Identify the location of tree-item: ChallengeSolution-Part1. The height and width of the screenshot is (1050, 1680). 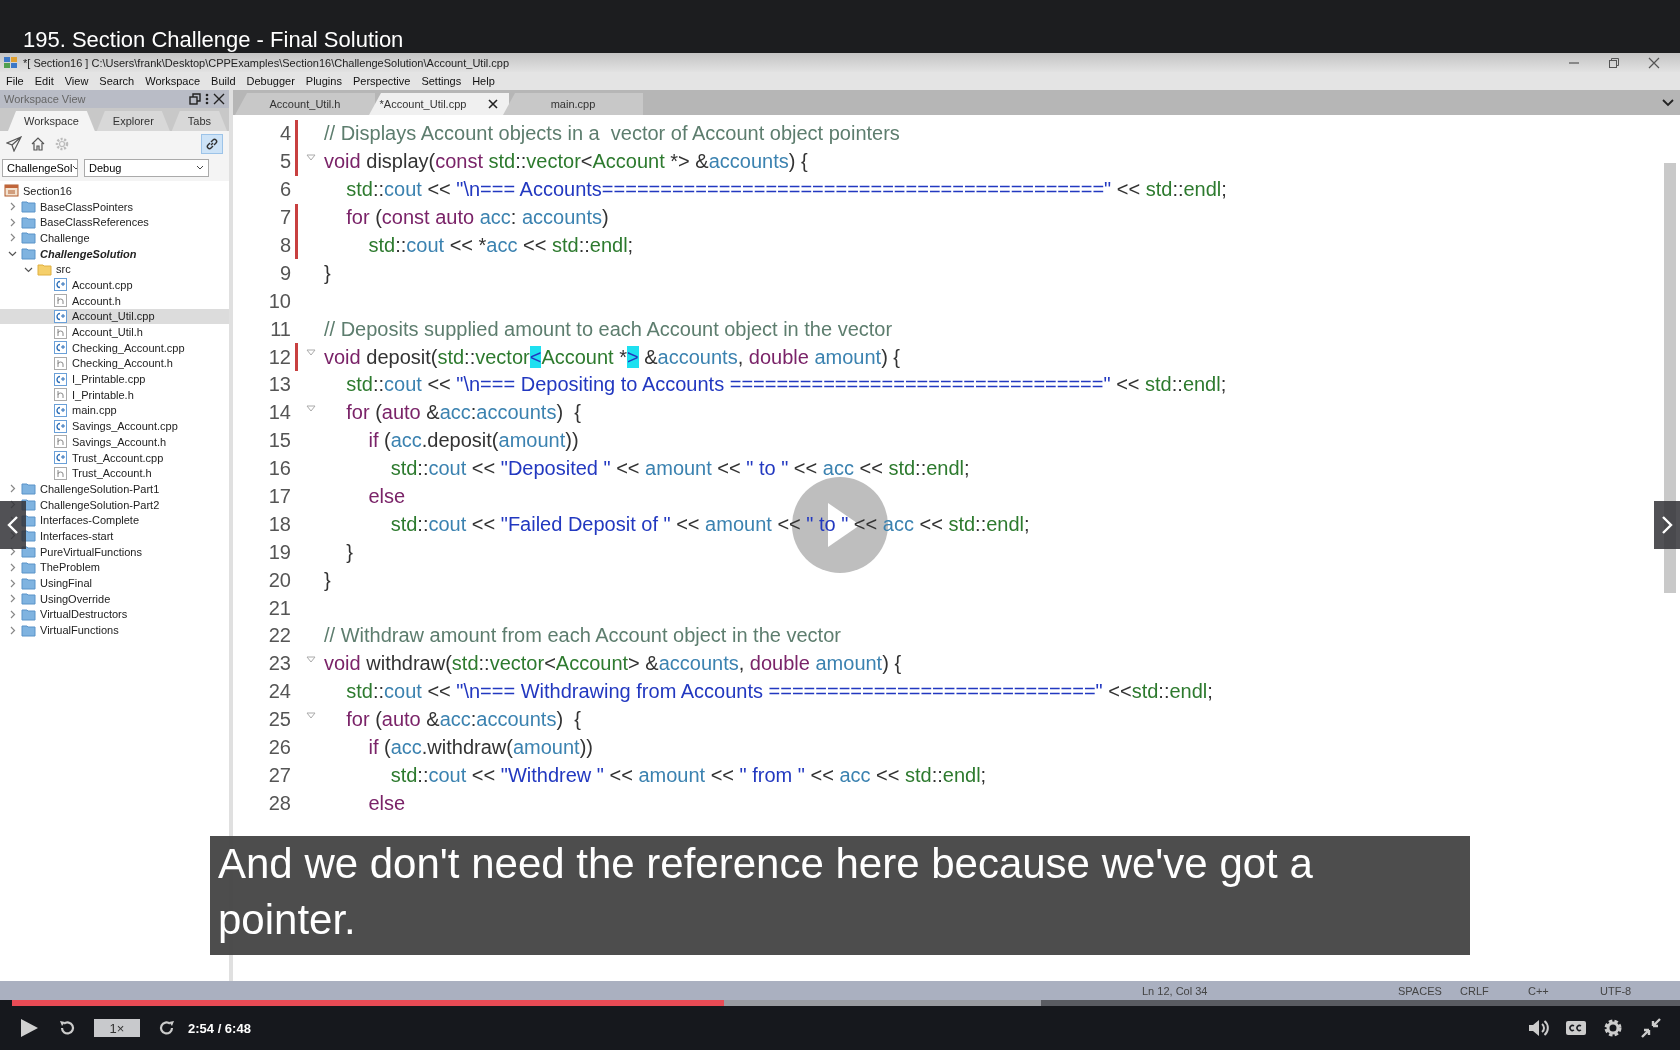
(114, 489).